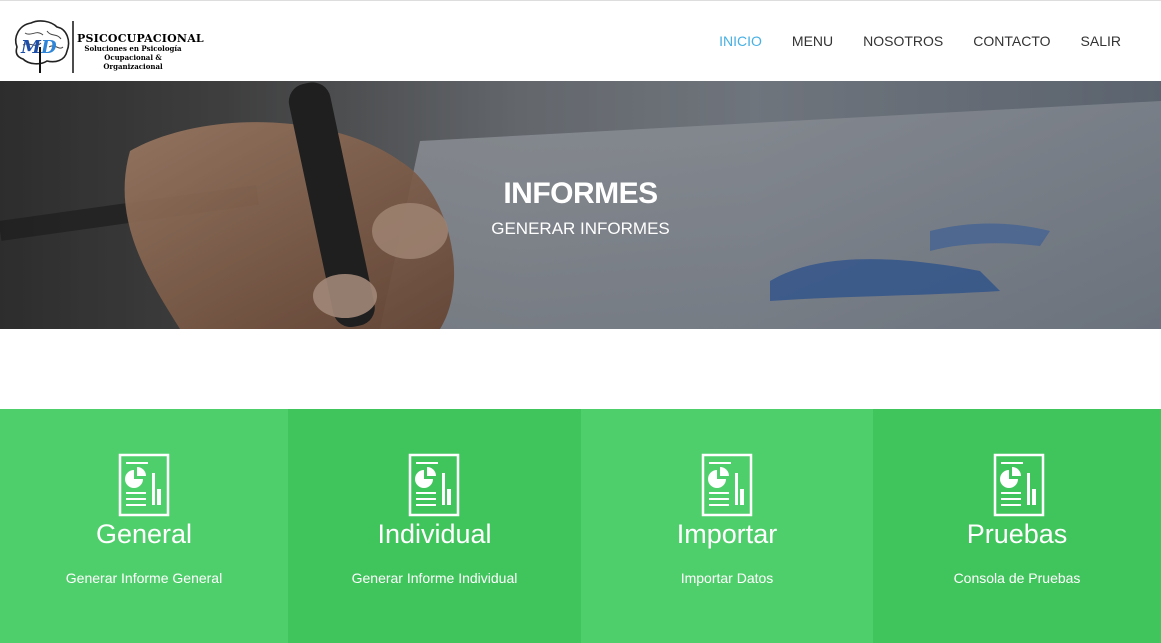  I want to click on nav-menu: MENU, so click(812, 41).